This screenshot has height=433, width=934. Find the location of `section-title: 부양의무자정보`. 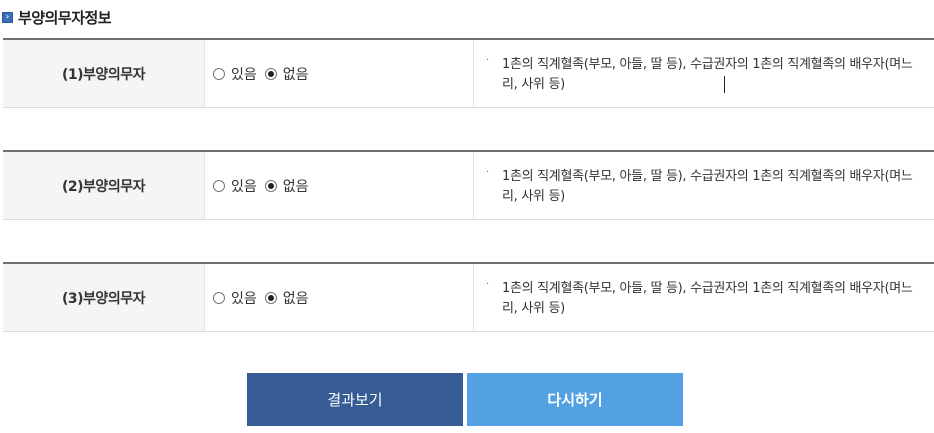

section-title: 부양의무자정보 is located at coordinates (65, 17).